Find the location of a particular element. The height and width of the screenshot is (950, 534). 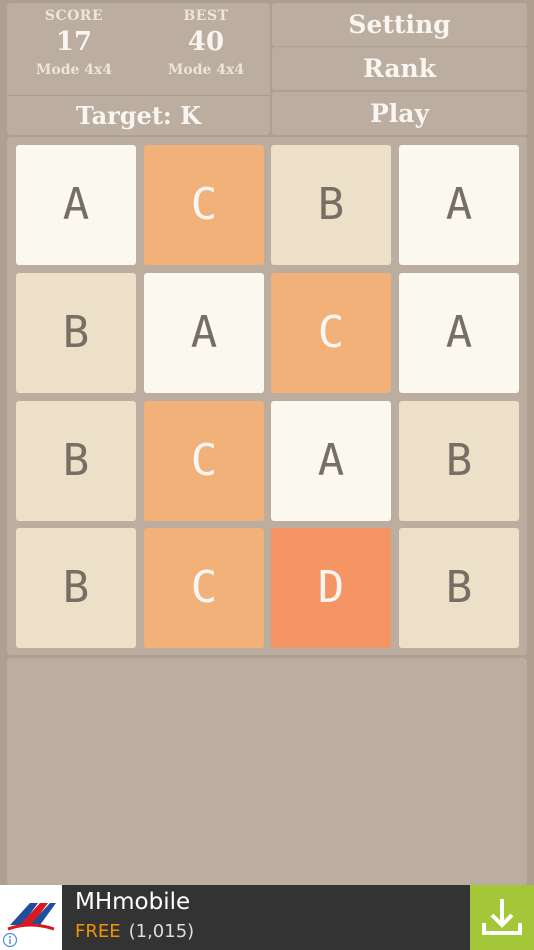

ad-banner: MHmobile FREE (1,015) is located at coordinates (267, 917).